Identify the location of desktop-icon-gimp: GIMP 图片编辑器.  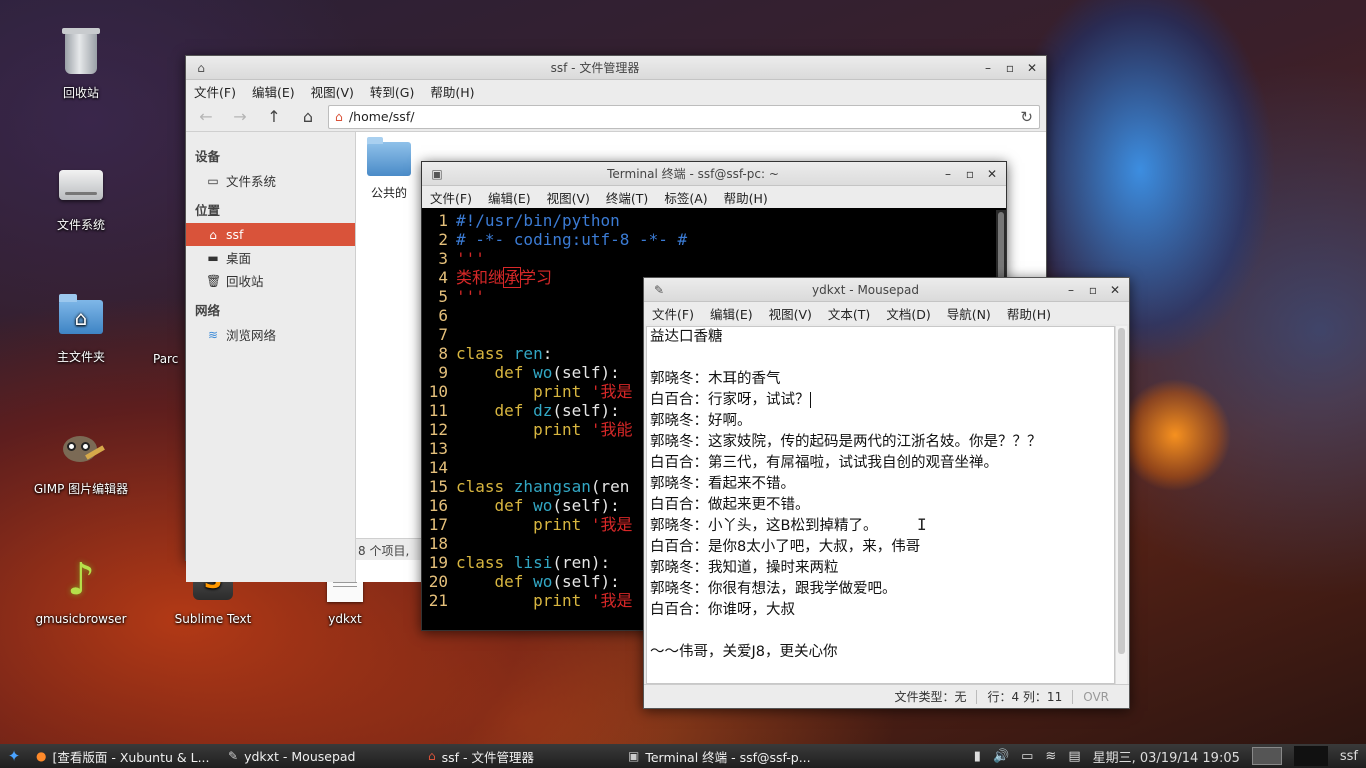
(81, 460).